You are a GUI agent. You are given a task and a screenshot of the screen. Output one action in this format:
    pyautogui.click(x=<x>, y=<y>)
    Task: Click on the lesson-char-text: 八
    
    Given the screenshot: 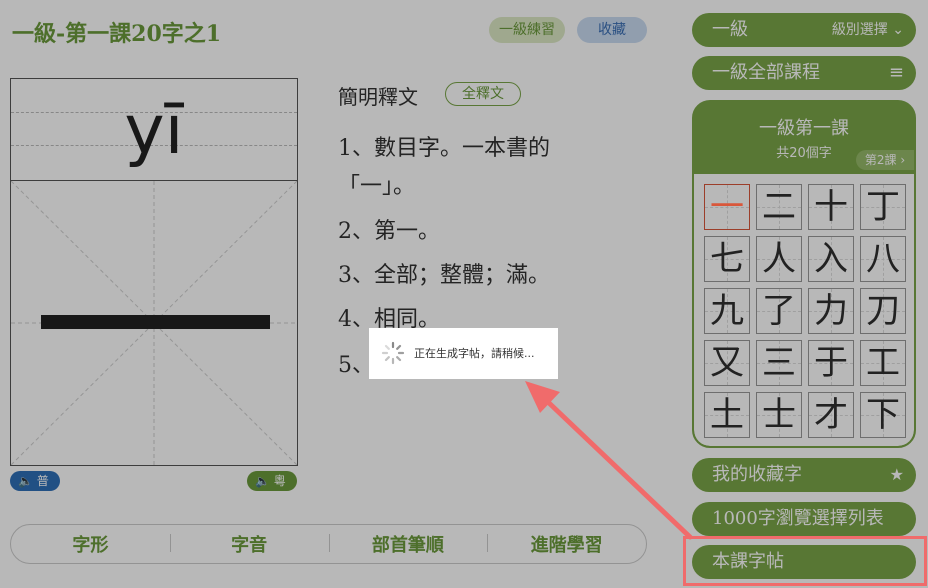 What is the action you would take?
    pyautogui.click(x=883, y=259)
    